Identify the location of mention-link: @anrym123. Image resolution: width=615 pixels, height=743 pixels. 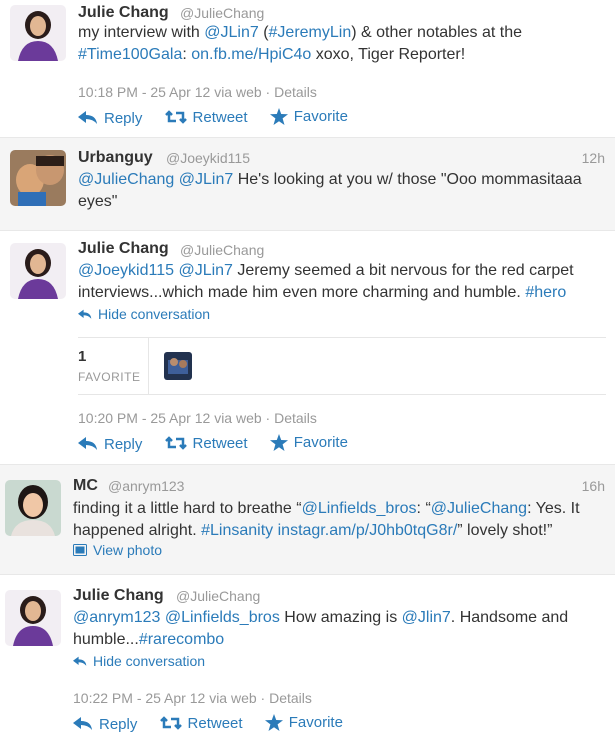
(116, 617).